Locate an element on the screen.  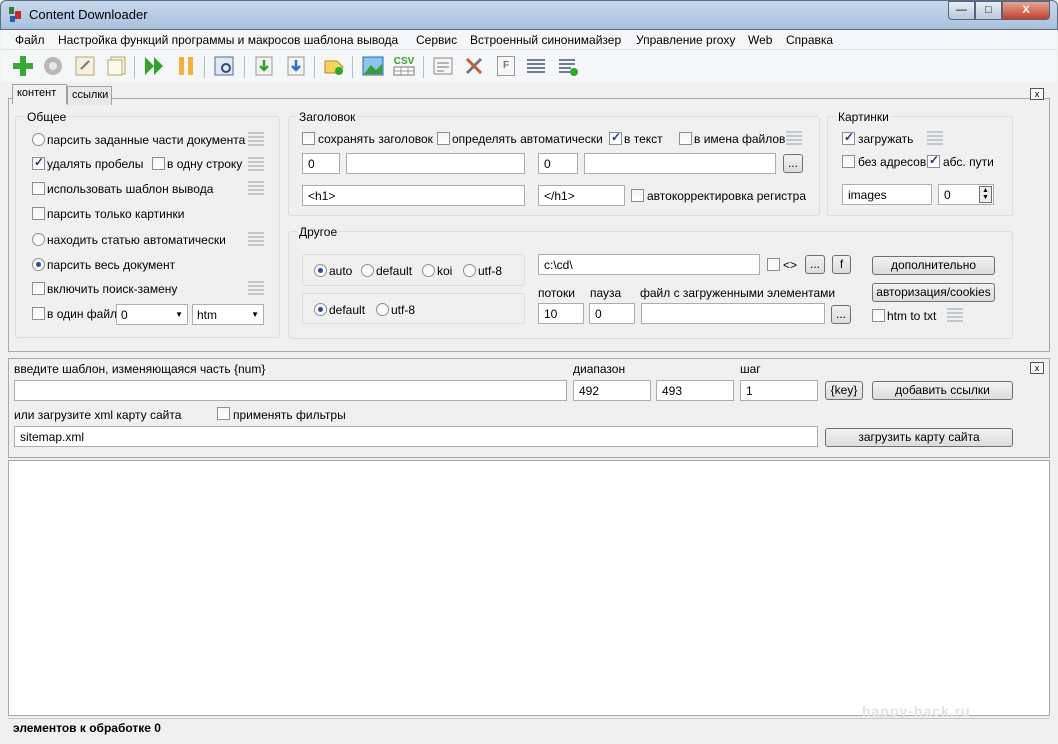
other-title: Другое is located at coordinates (318, 232).